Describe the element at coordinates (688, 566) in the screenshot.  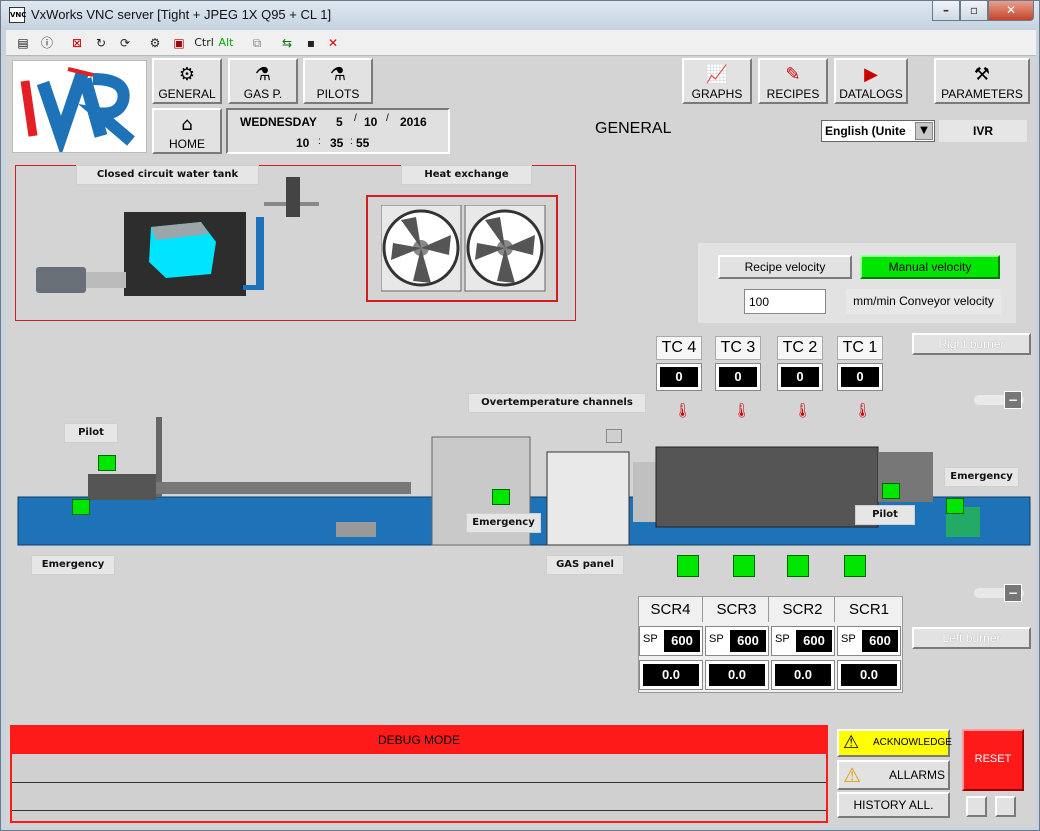
I see `scr4-status-indicator` at that location.